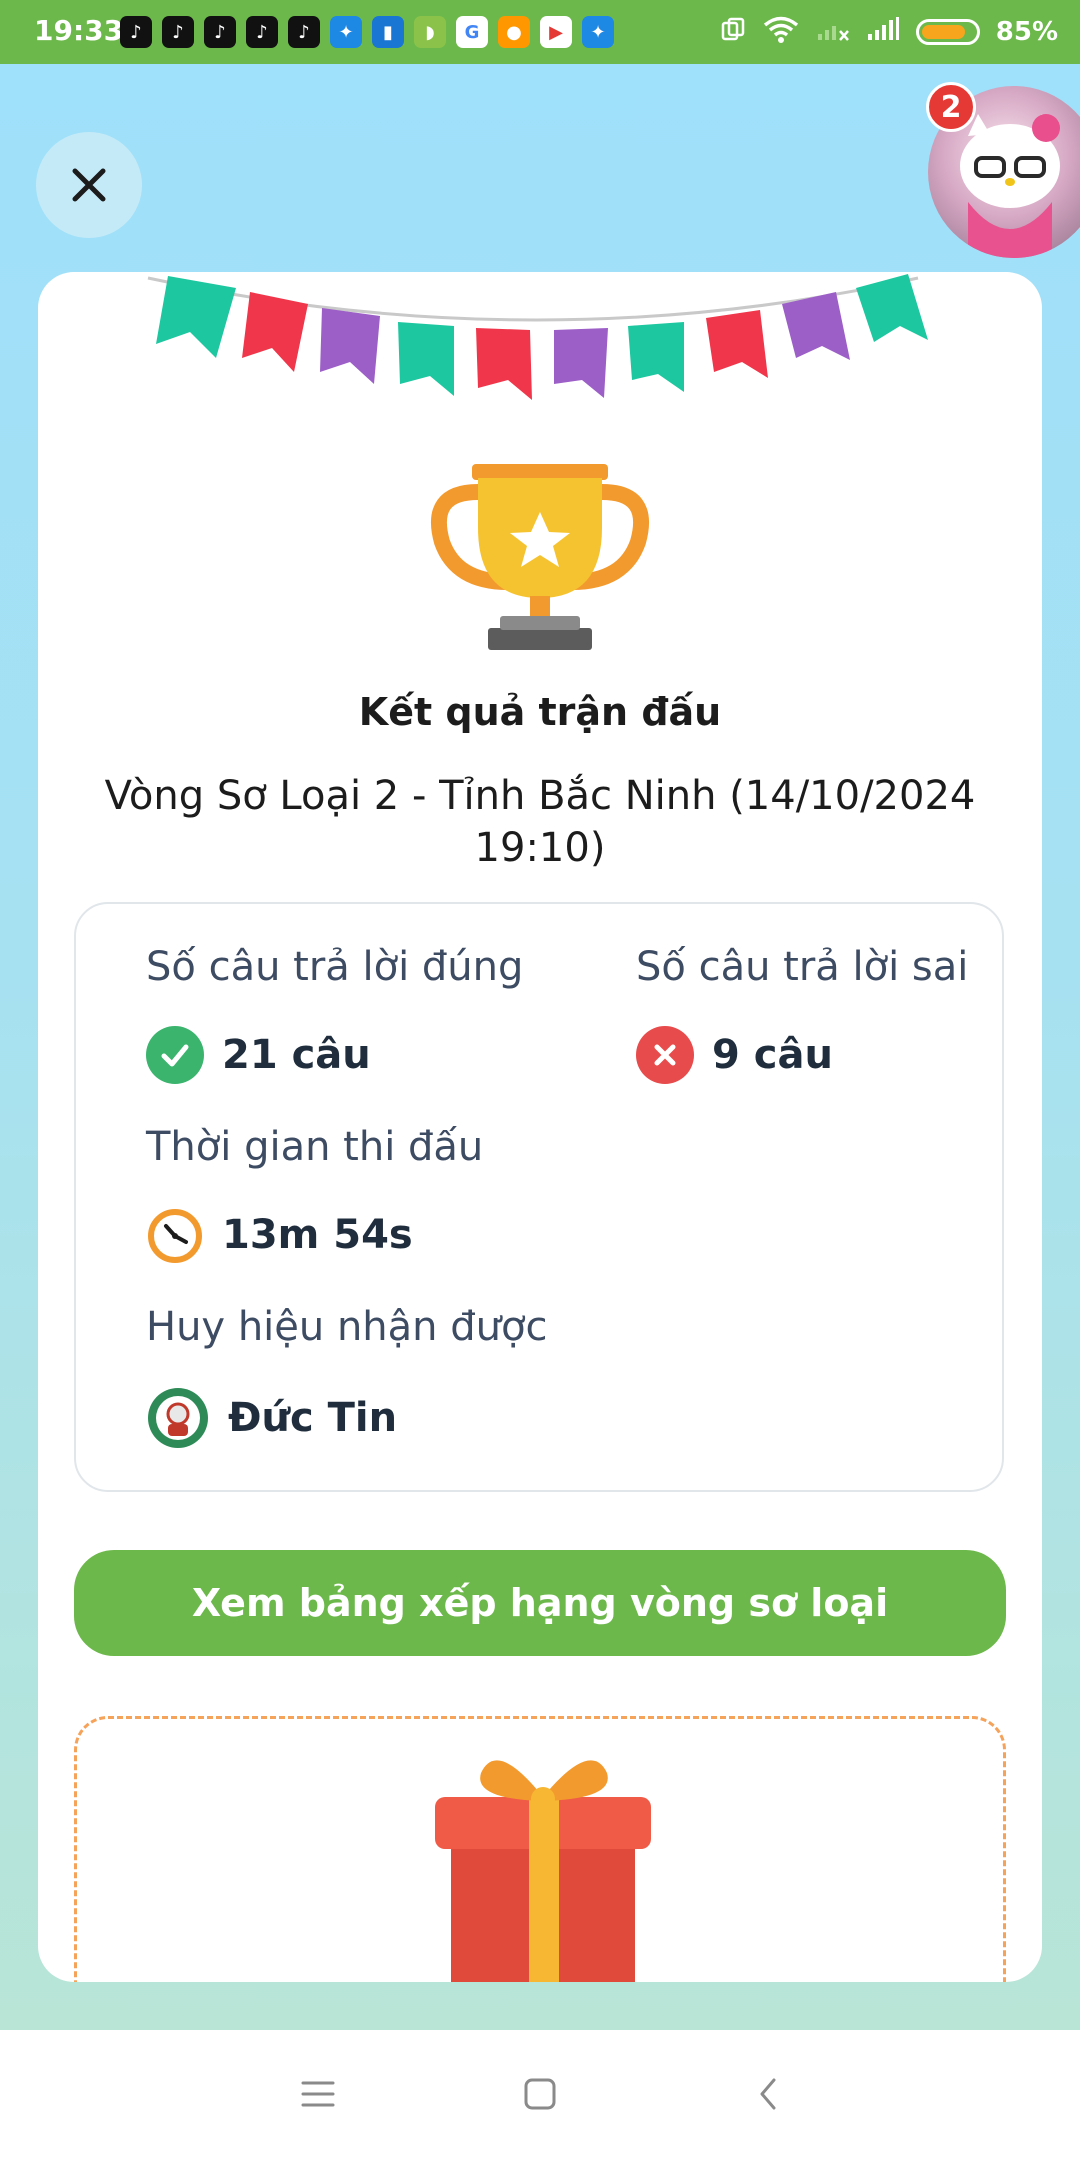 The width and height of the screenshot is (1080, 2160). Describe the element at coordinates (313, 1418) in the screenshot. I see `badge-value: Đức Tin` at that location.